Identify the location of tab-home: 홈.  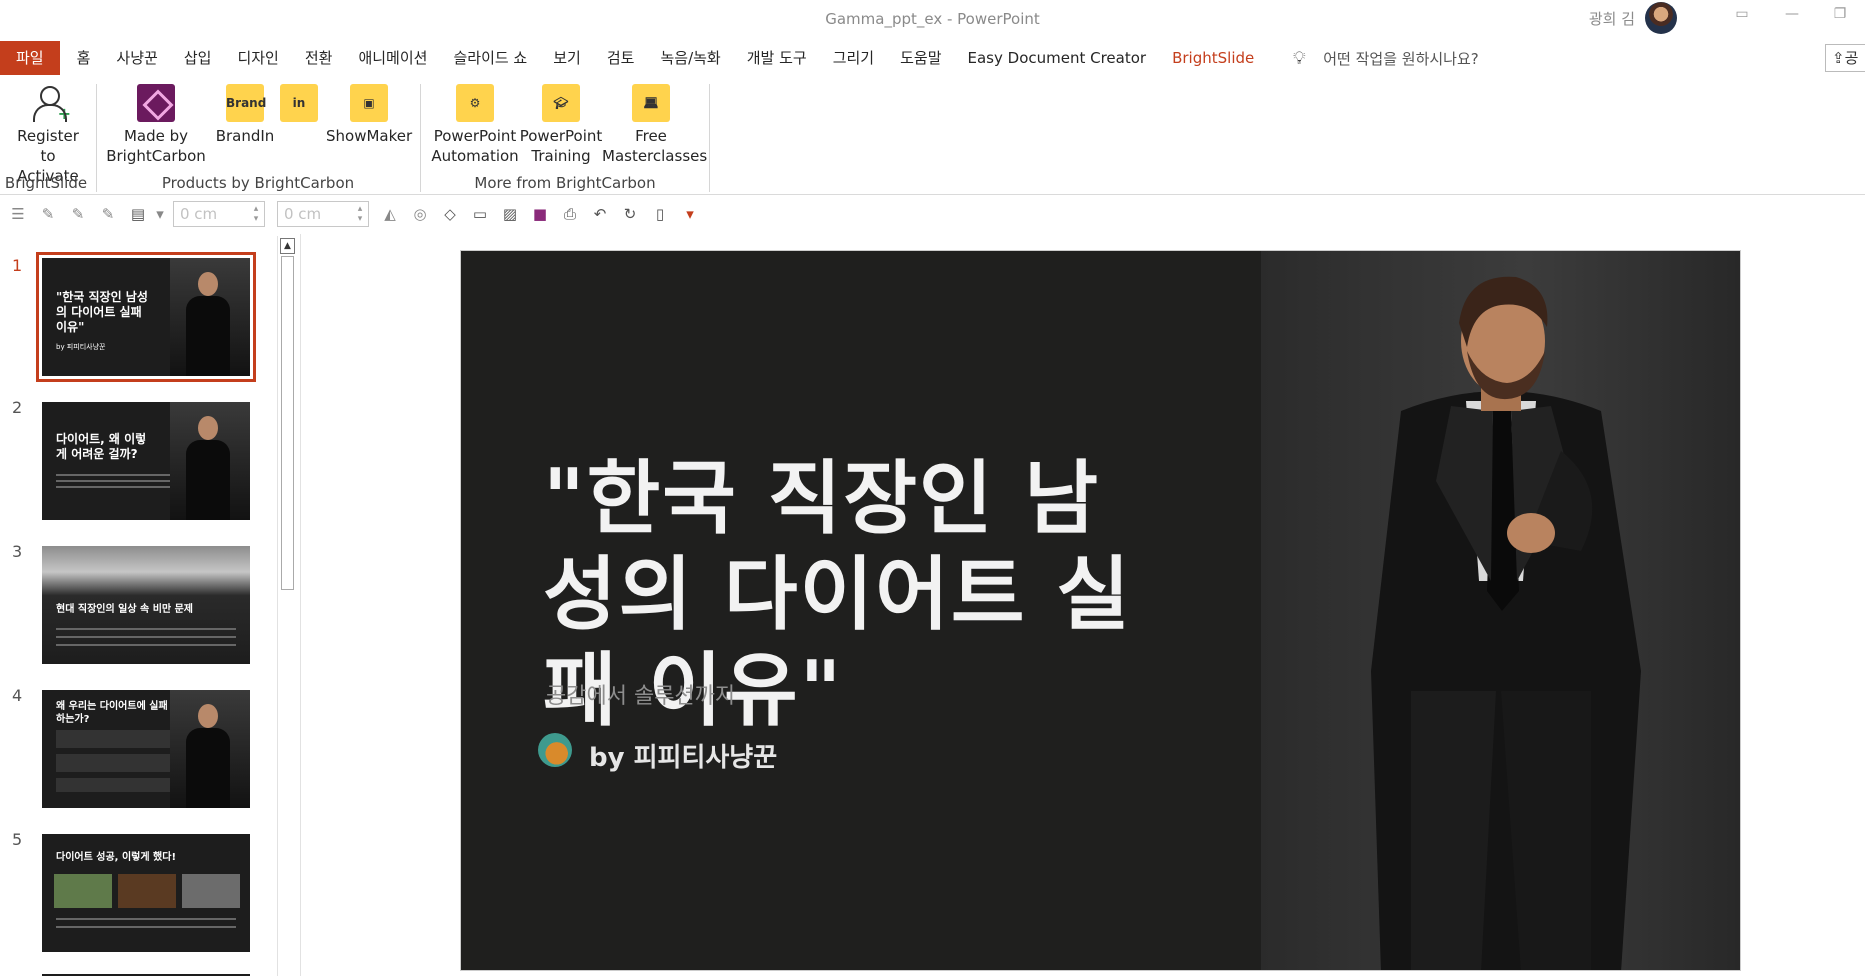
(84, 58).